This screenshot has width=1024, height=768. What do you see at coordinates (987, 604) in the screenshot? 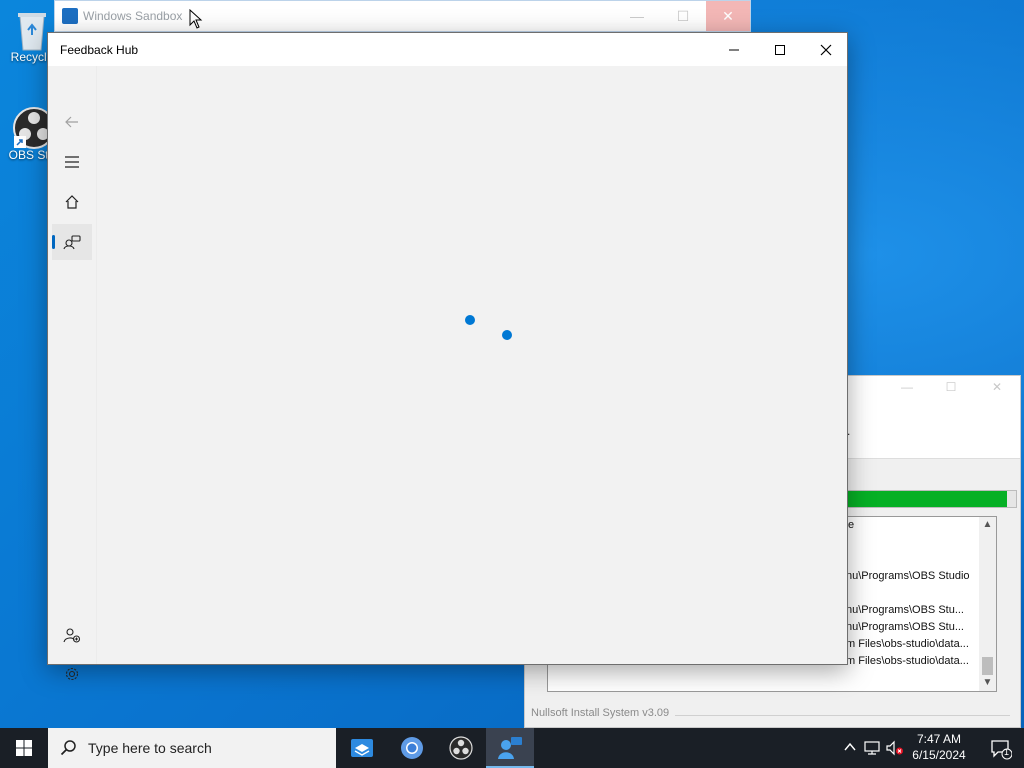
I see `log-scrollbar: ▲ ▼` at bounding box center [987, 604].